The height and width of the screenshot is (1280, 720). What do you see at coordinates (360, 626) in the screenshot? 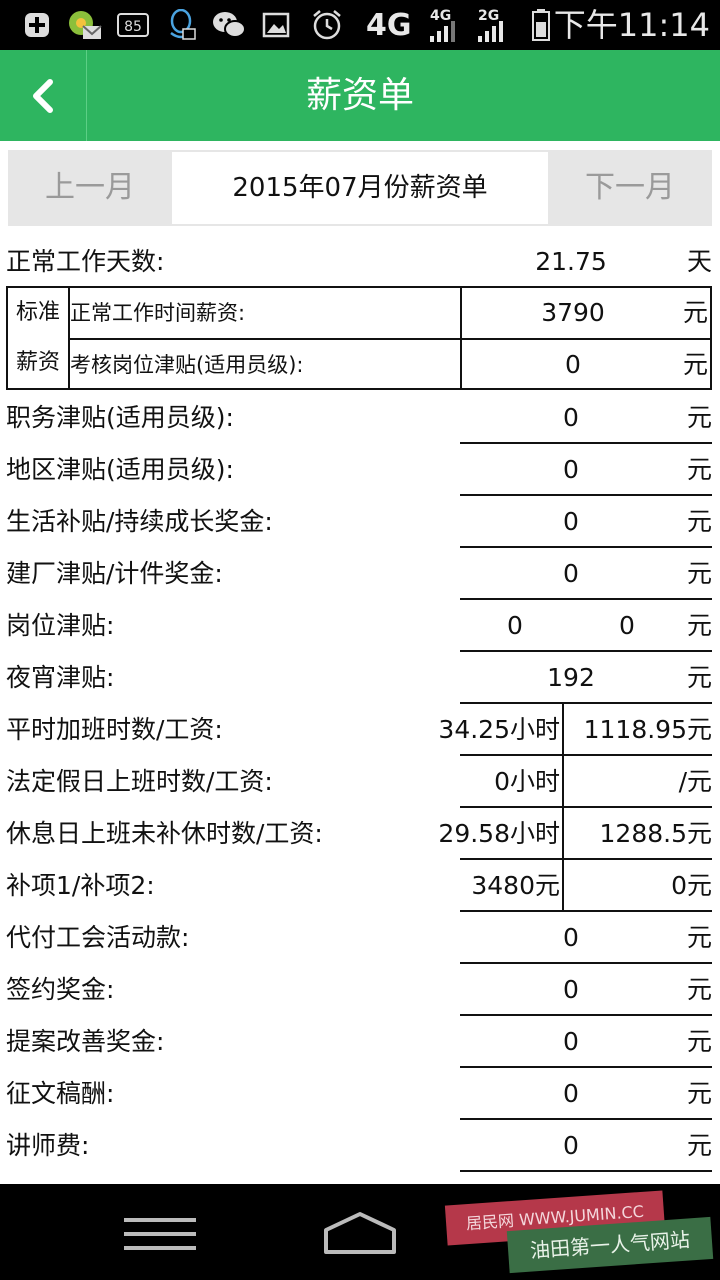
I see `list-item: 岗位津贴: 0 0 元` at bounding box center [360, 626].